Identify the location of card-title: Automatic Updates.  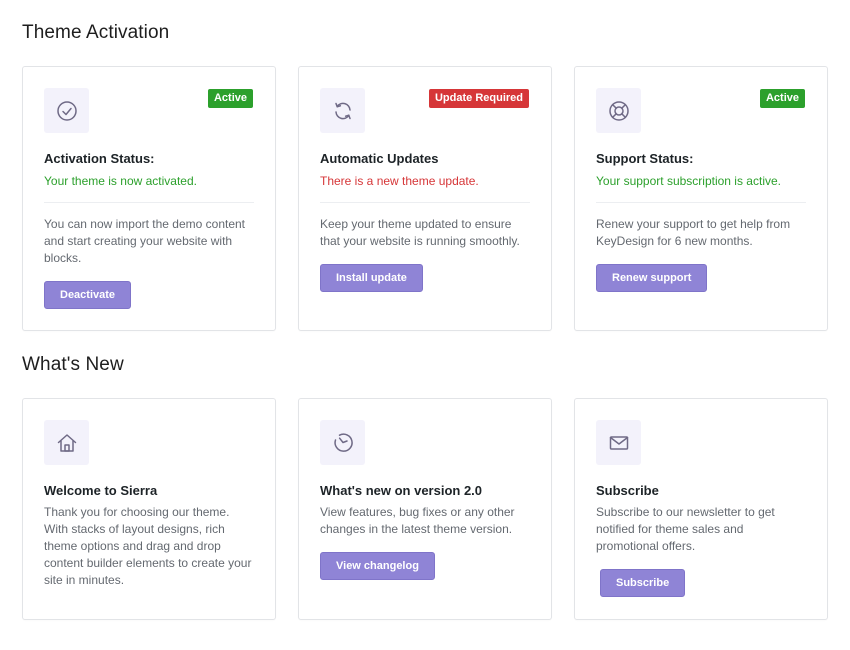
(379, 158).